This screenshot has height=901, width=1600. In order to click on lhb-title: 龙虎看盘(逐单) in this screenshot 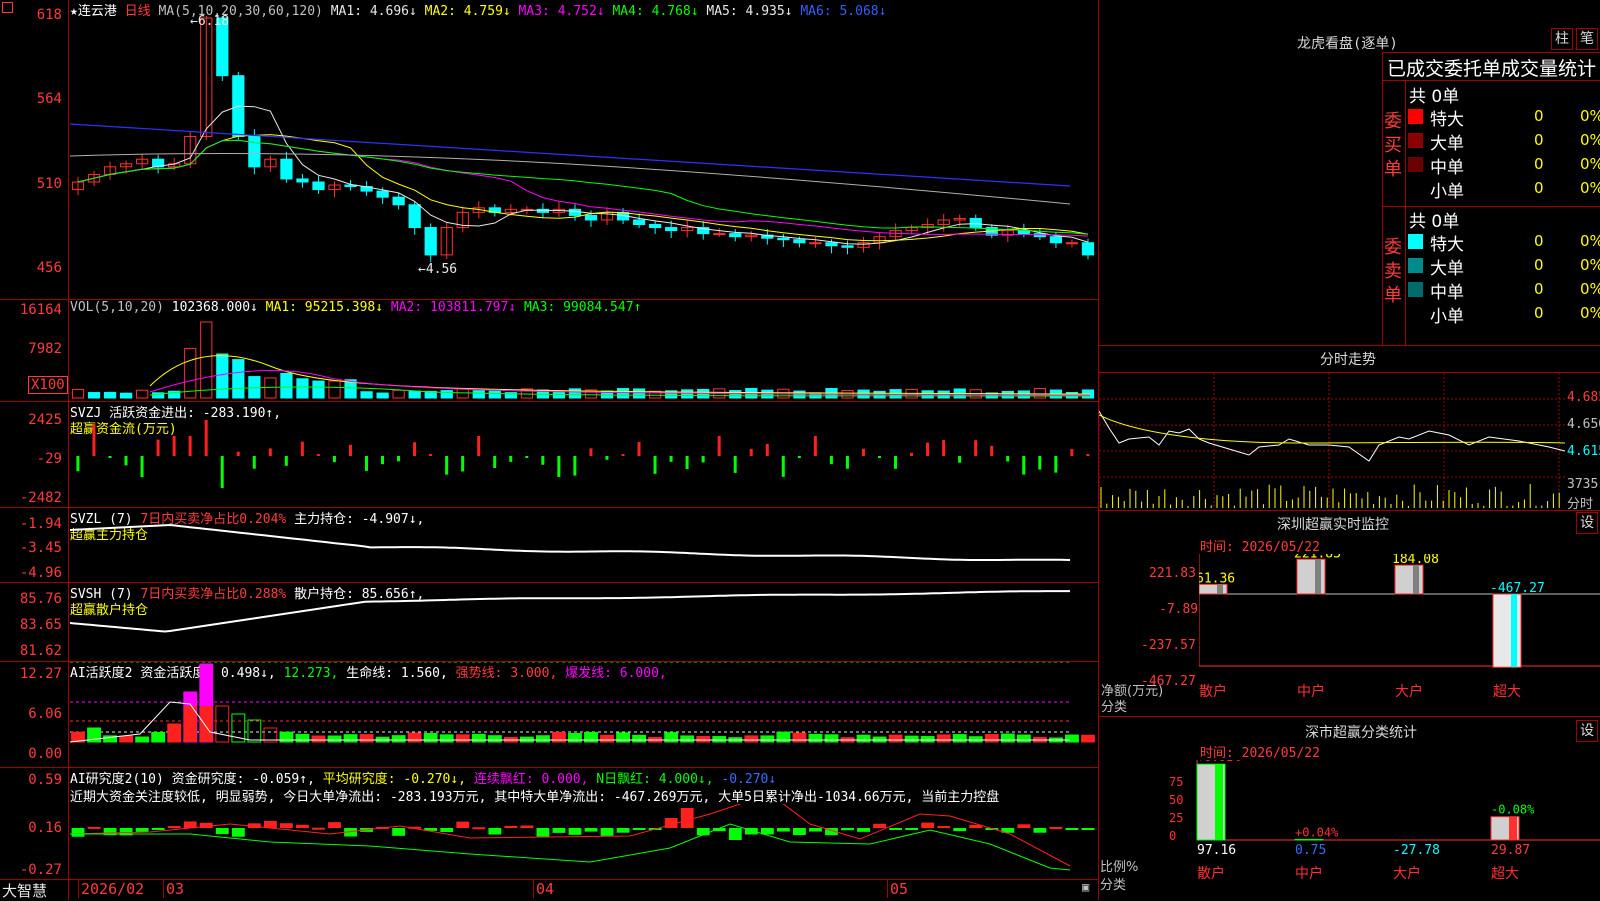, I will do `click(1347, 44)`.